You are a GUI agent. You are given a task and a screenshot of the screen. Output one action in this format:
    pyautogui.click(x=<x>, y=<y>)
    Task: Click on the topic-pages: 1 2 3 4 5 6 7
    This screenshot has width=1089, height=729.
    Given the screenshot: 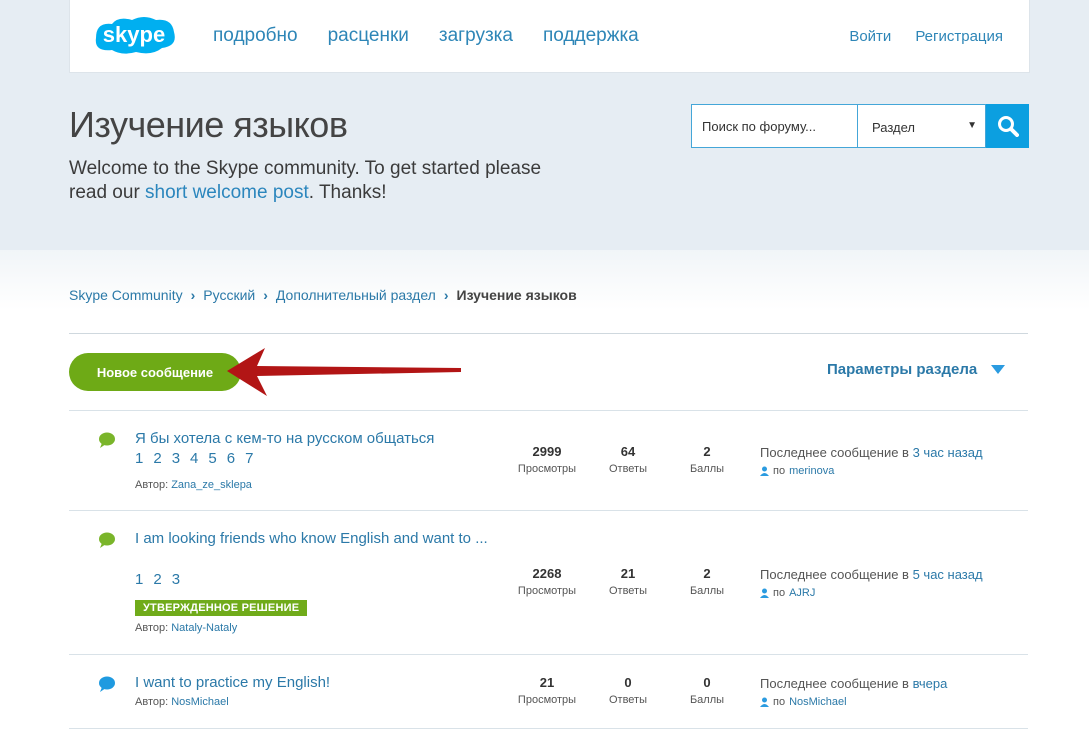 What is the action you would take?
    pyautogui.click(x=194, y=458)
    